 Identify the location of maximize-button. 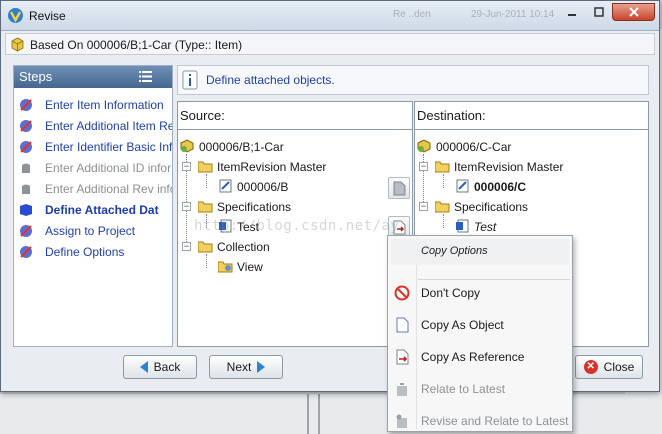
(598, 12).